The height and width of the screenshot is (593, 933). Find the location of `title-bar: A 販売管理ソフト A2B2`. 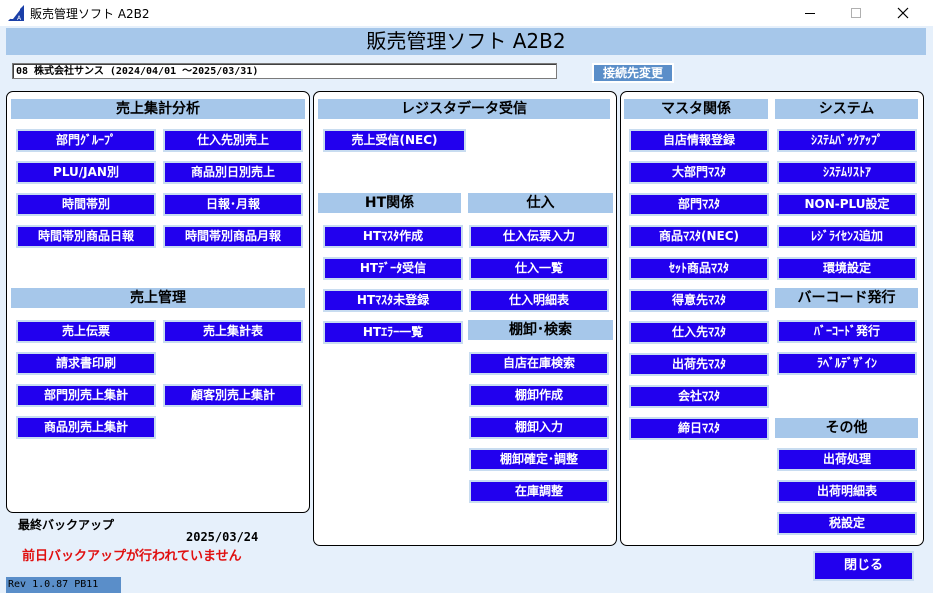

title-bar: A 販売管理ソフト A2B2 is located at coordinates (466, 13).